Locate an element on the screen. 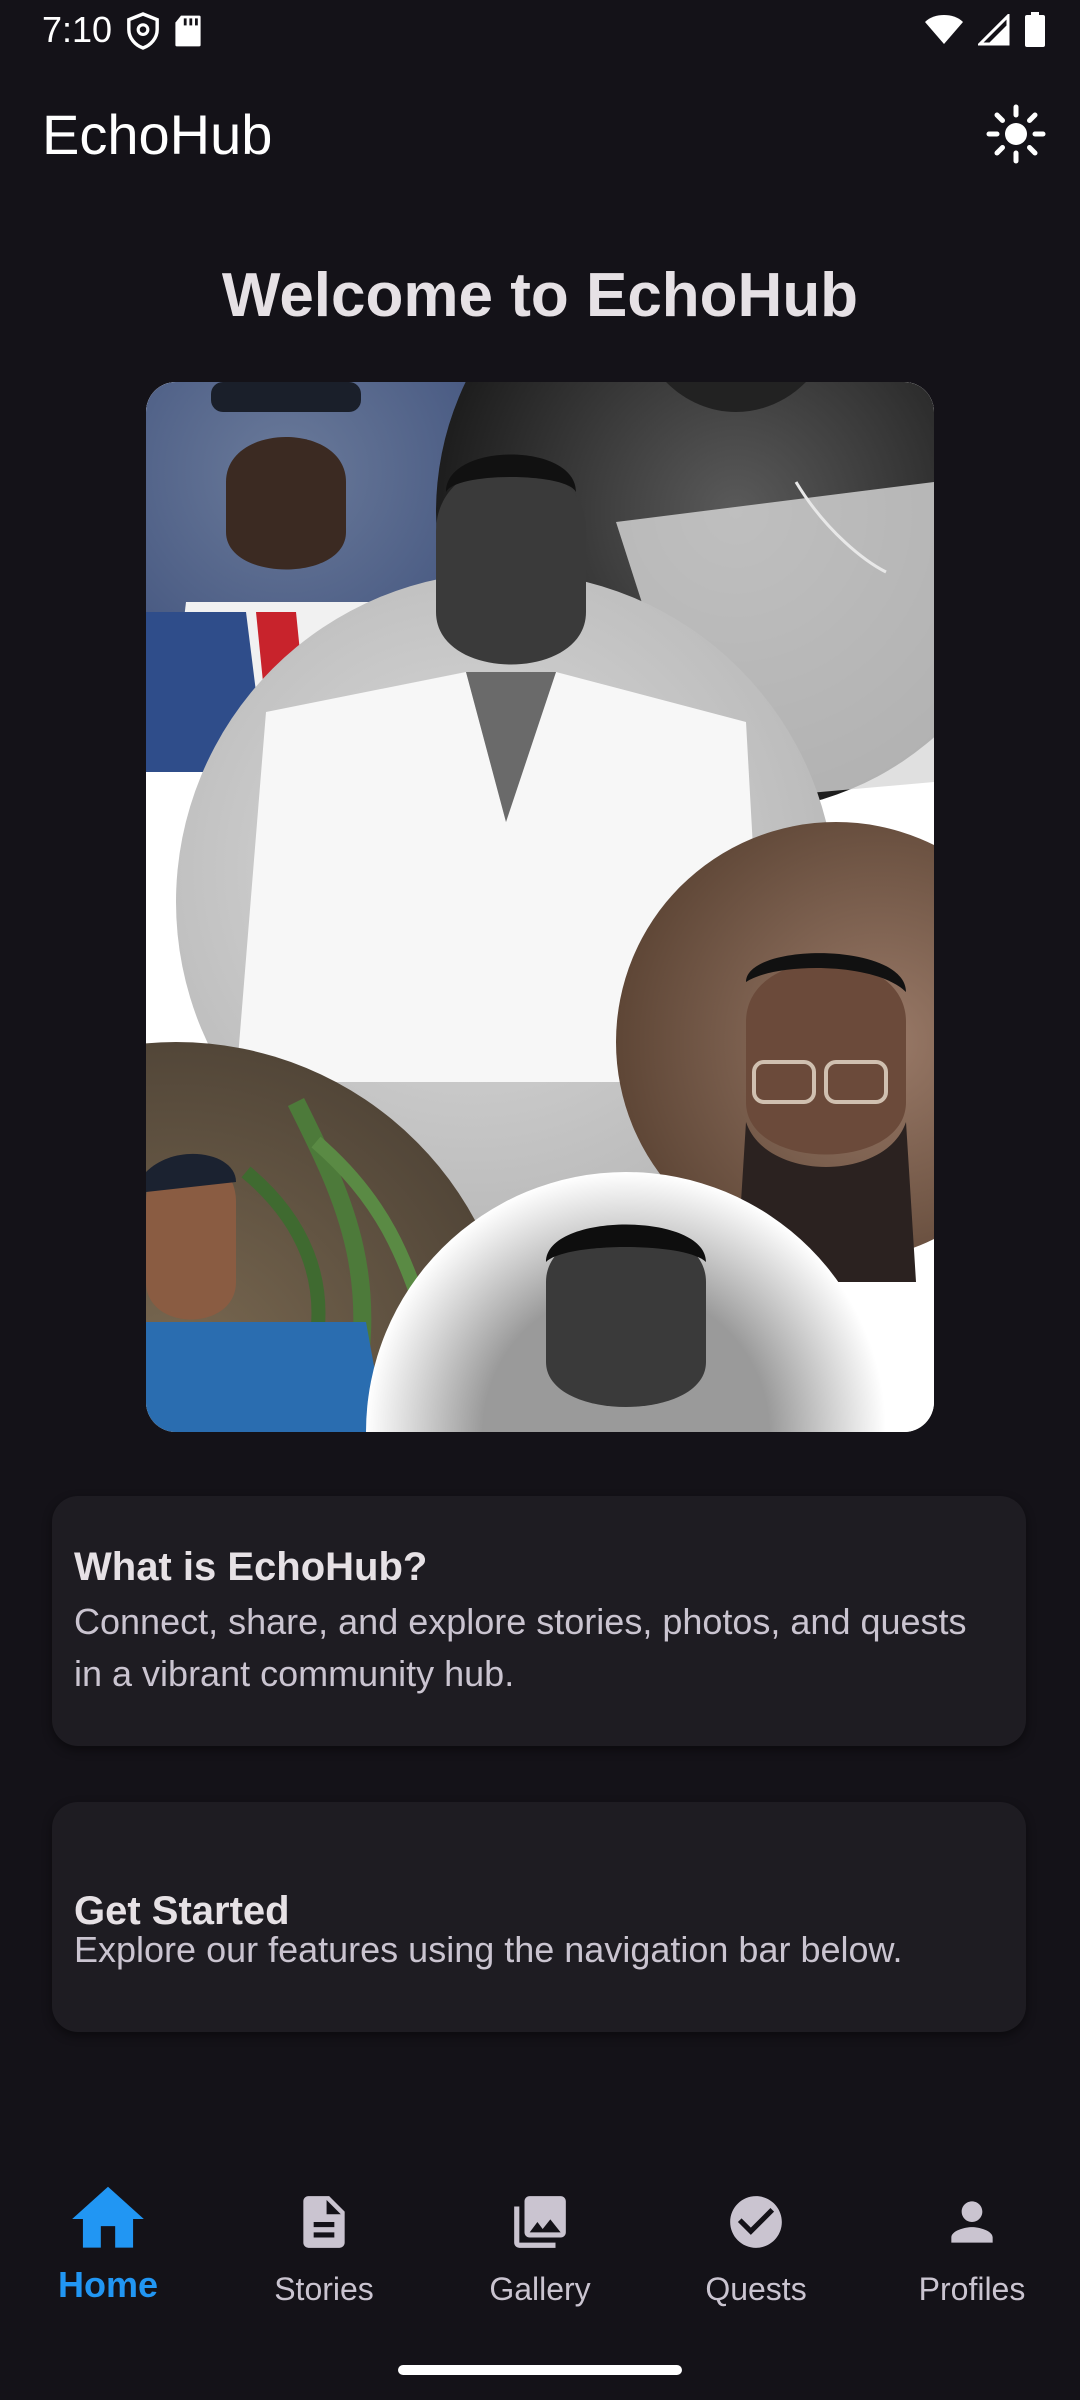 This screenshot has width=1080, height=2400. sd-card-icon is located at coordinates (188, 33).